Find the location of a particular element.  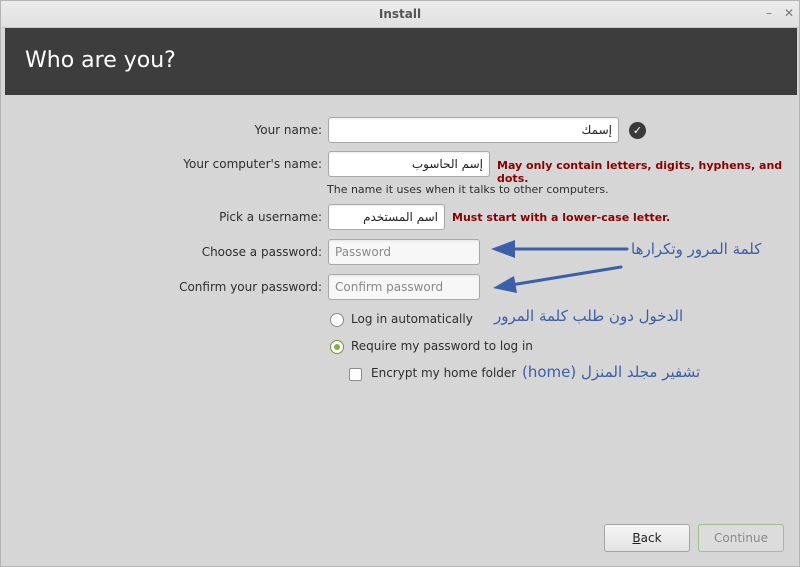

auto-login-label: Log in automatically is located at coordinates (412, 319).